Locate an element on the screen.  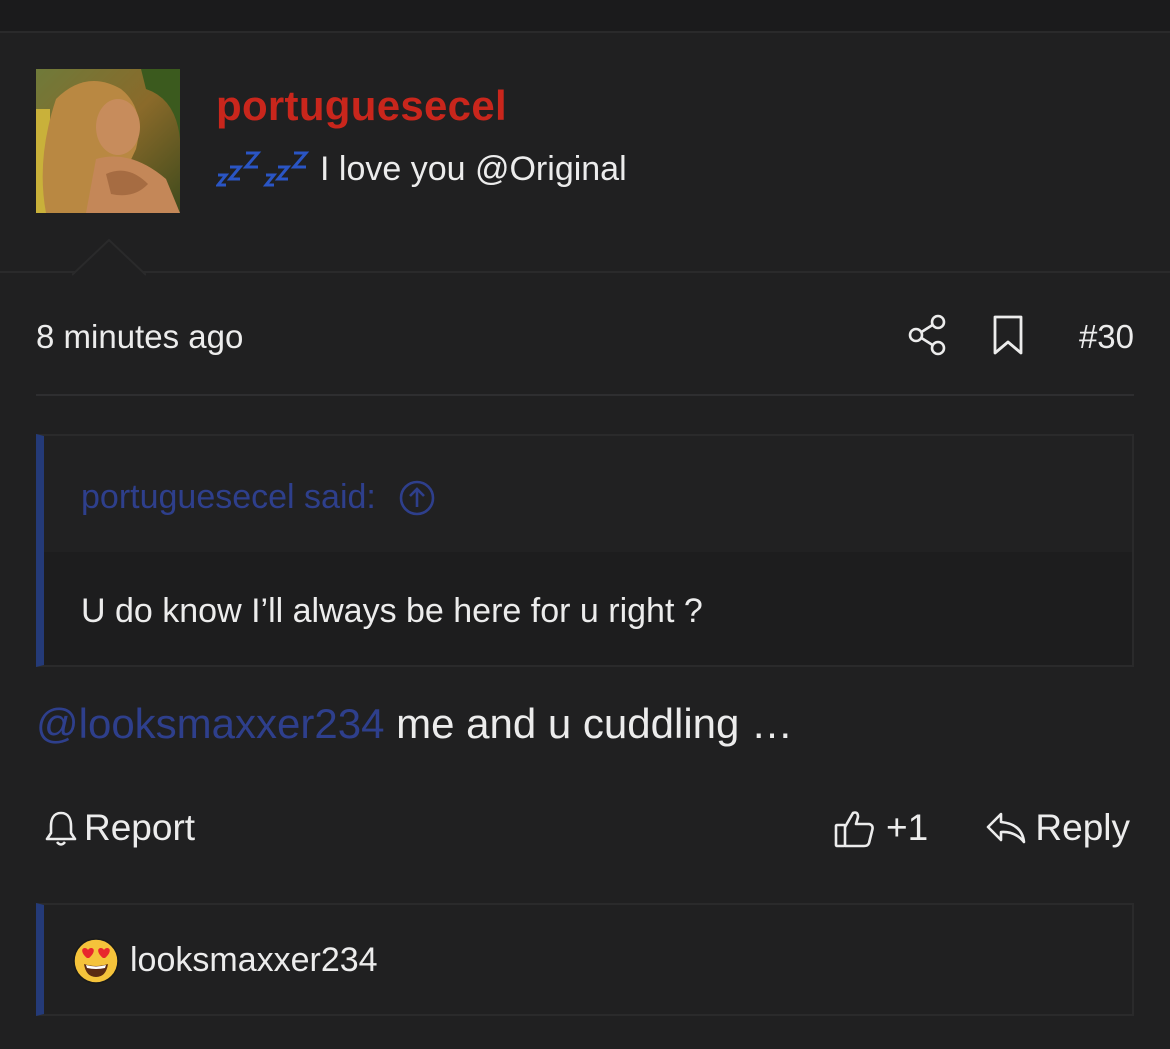
bookmark-icon is located at coordinates (1008, 335).